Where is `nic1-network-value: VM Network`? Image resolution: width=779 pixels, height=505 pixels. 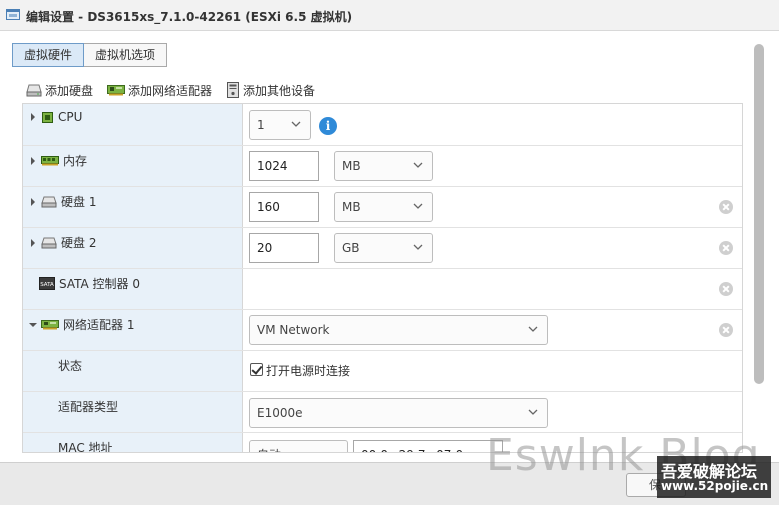
nic1-network-value: VM Network is located at coordinates (293, 330).